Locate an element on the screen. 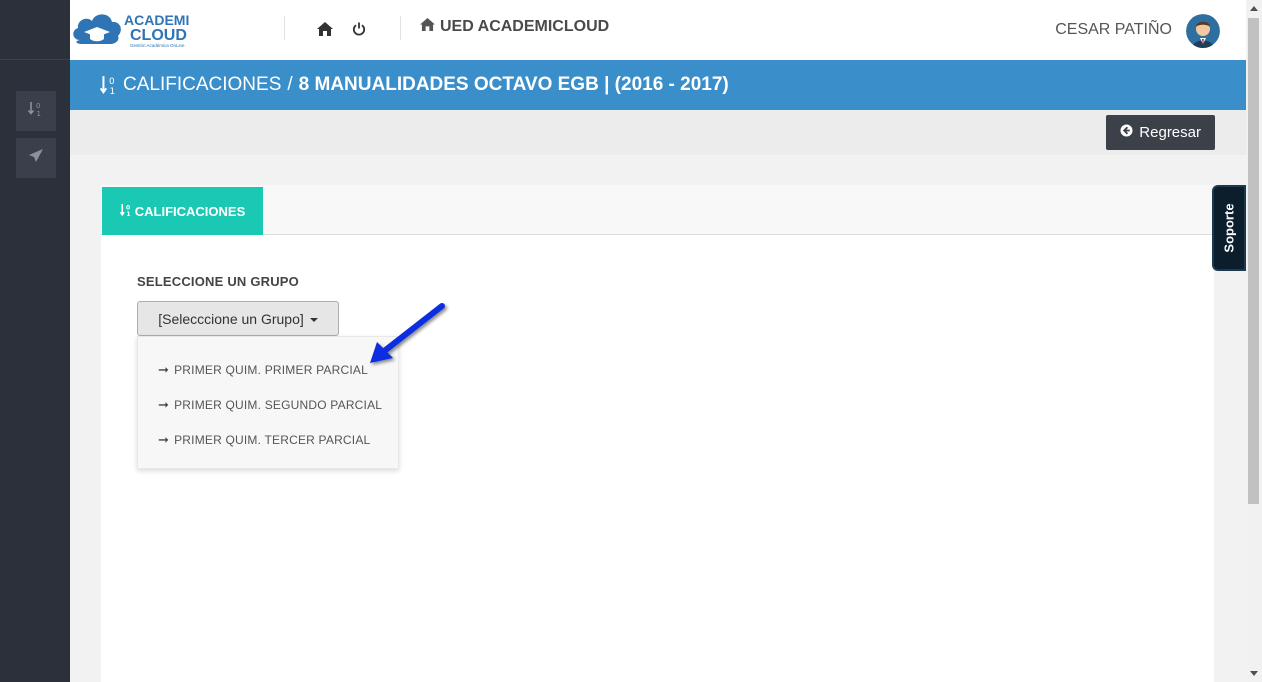 The height and width of the screenshot is (682, 1262). tab-calificaciones: 01 CALIFICACIONES is located at coordinates (182, 211).